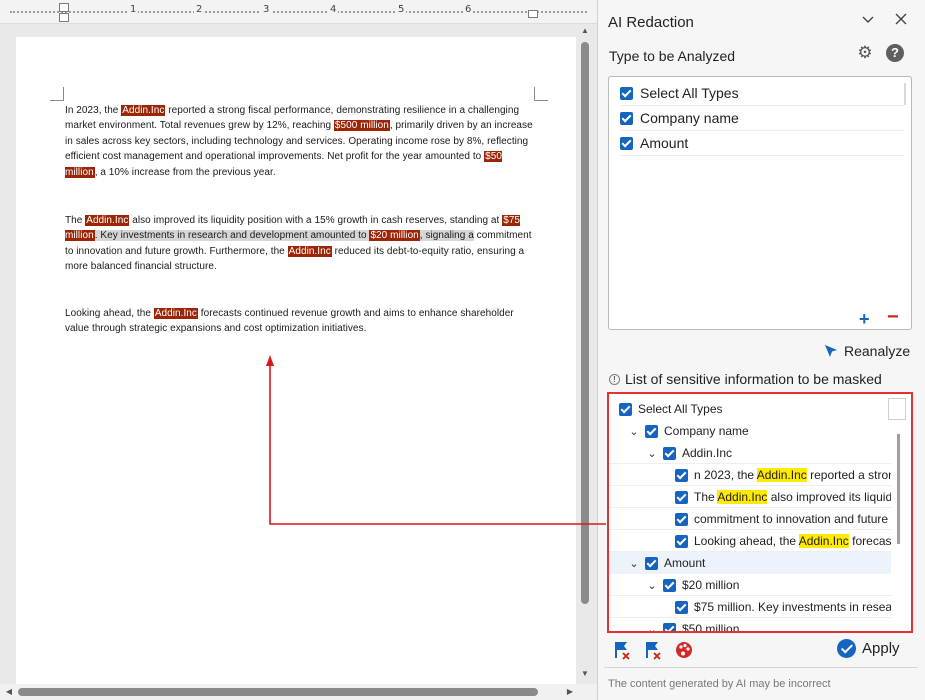  I want to click on type-list-scrollbar, so click(905, 94).